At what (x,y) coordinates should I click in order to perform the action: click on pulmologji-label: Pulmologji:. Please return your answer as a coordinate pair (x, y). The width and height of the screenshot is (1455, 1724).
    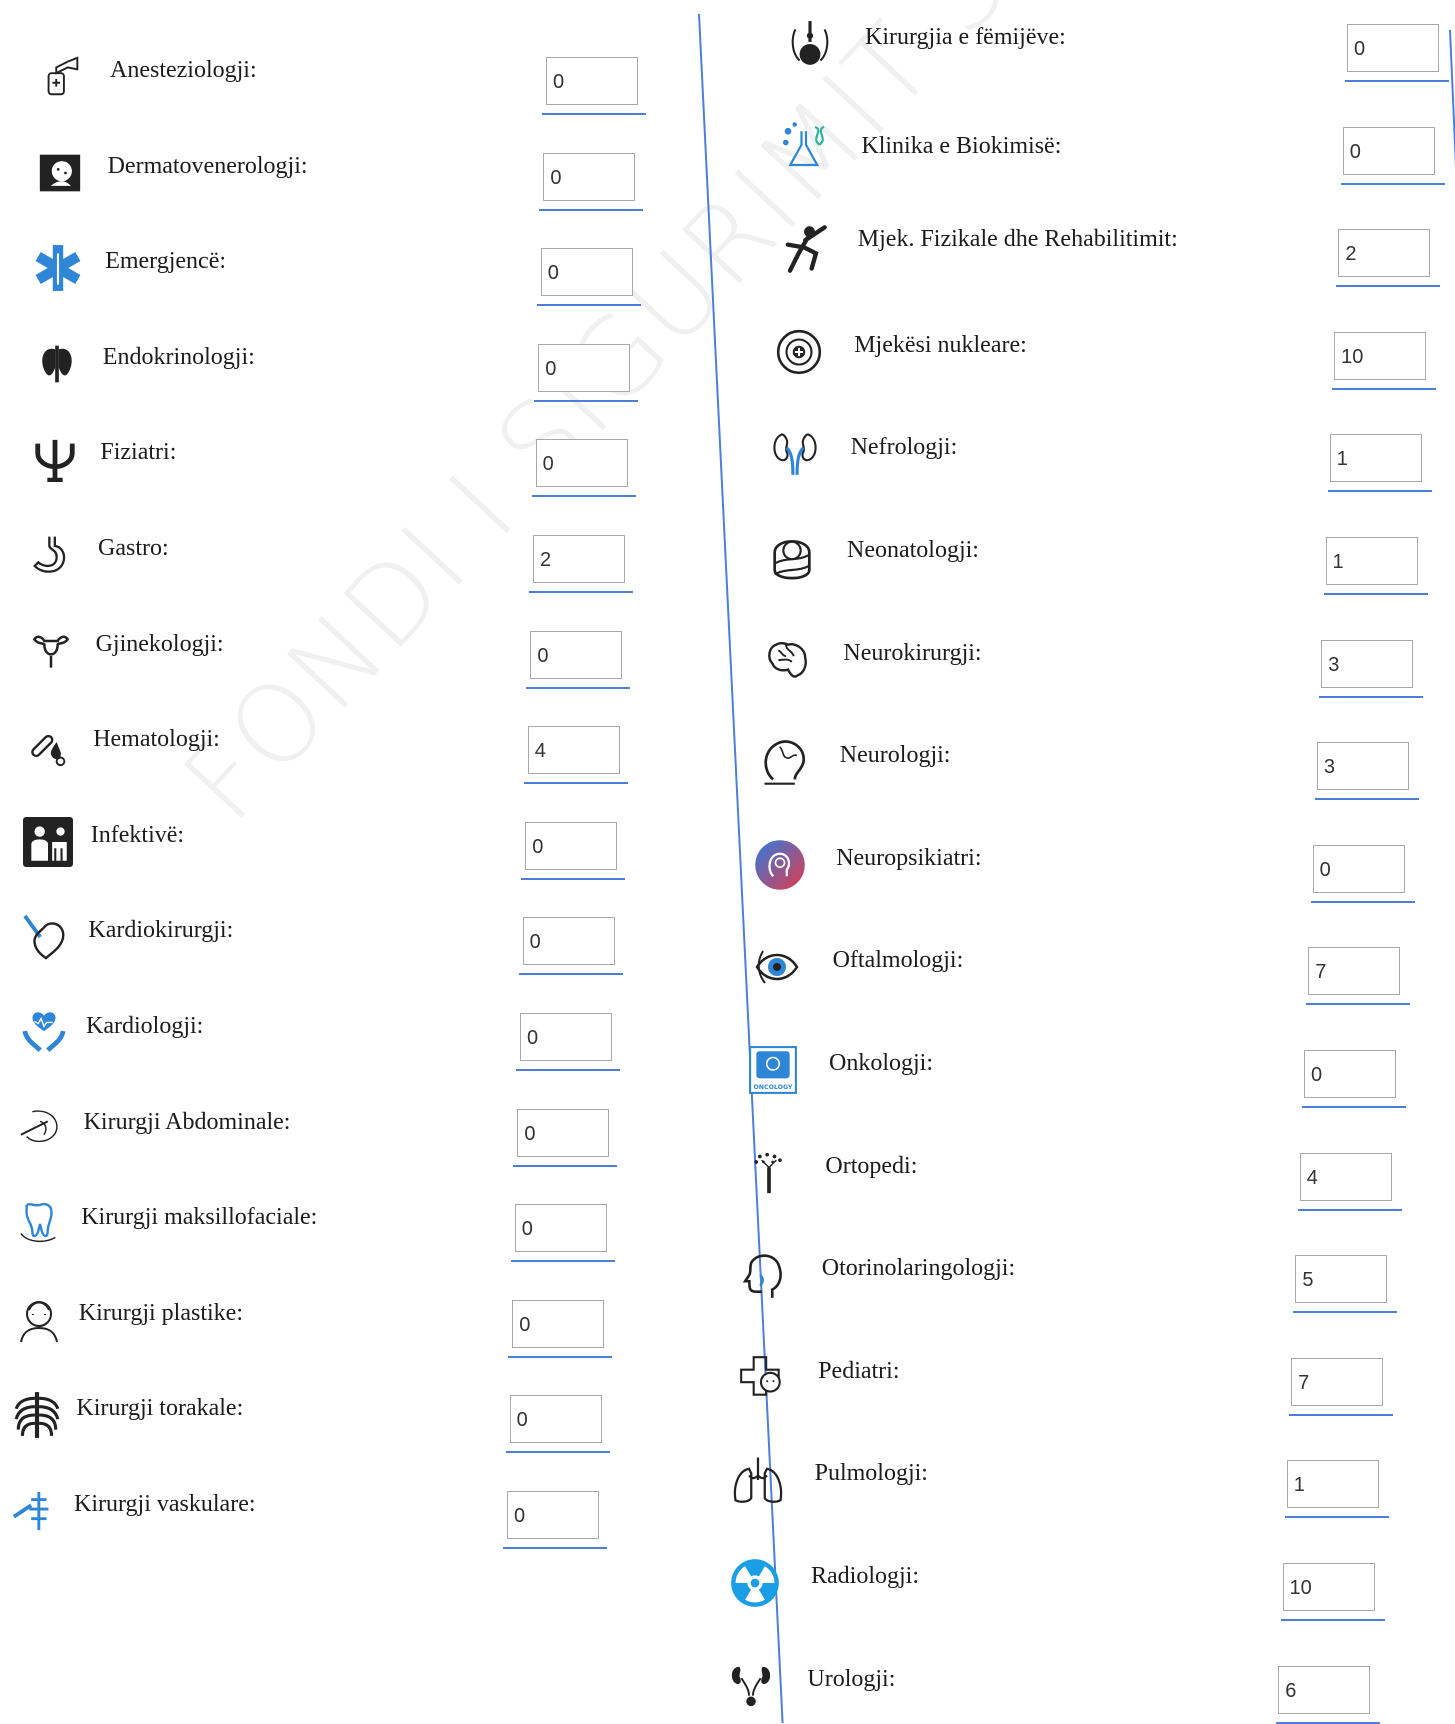
    Looking at the image, I should click on (871, 1473).